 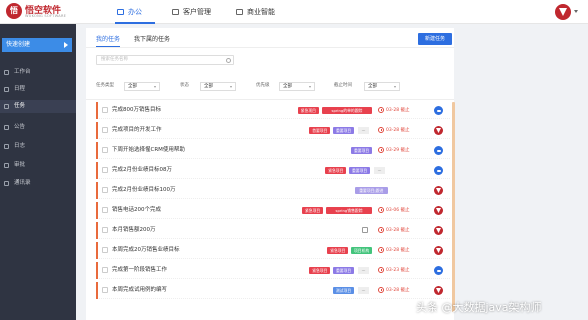 I want to click on task-row: 下周开始选择惺CRM使用帮助 03-29 截止 重要项目, so click(x=273, y=150).